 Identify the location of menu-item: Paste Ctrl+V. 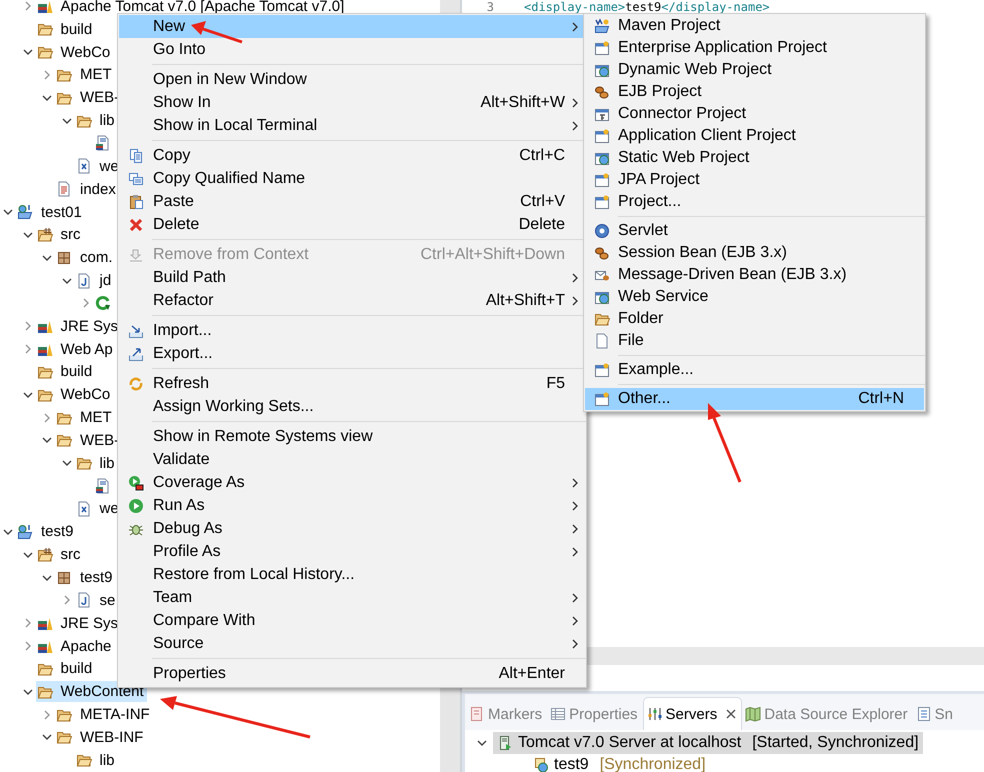
(352, 201).